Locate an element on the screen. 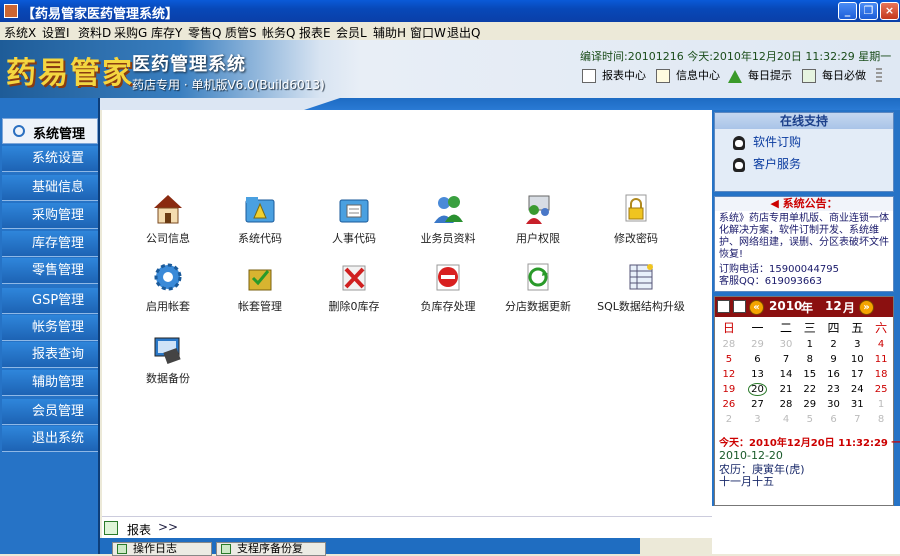 The height and width of the screenshot is (556, 900). sidebar-item-gsp: GSP管理 is located at coordinates (50, 301).